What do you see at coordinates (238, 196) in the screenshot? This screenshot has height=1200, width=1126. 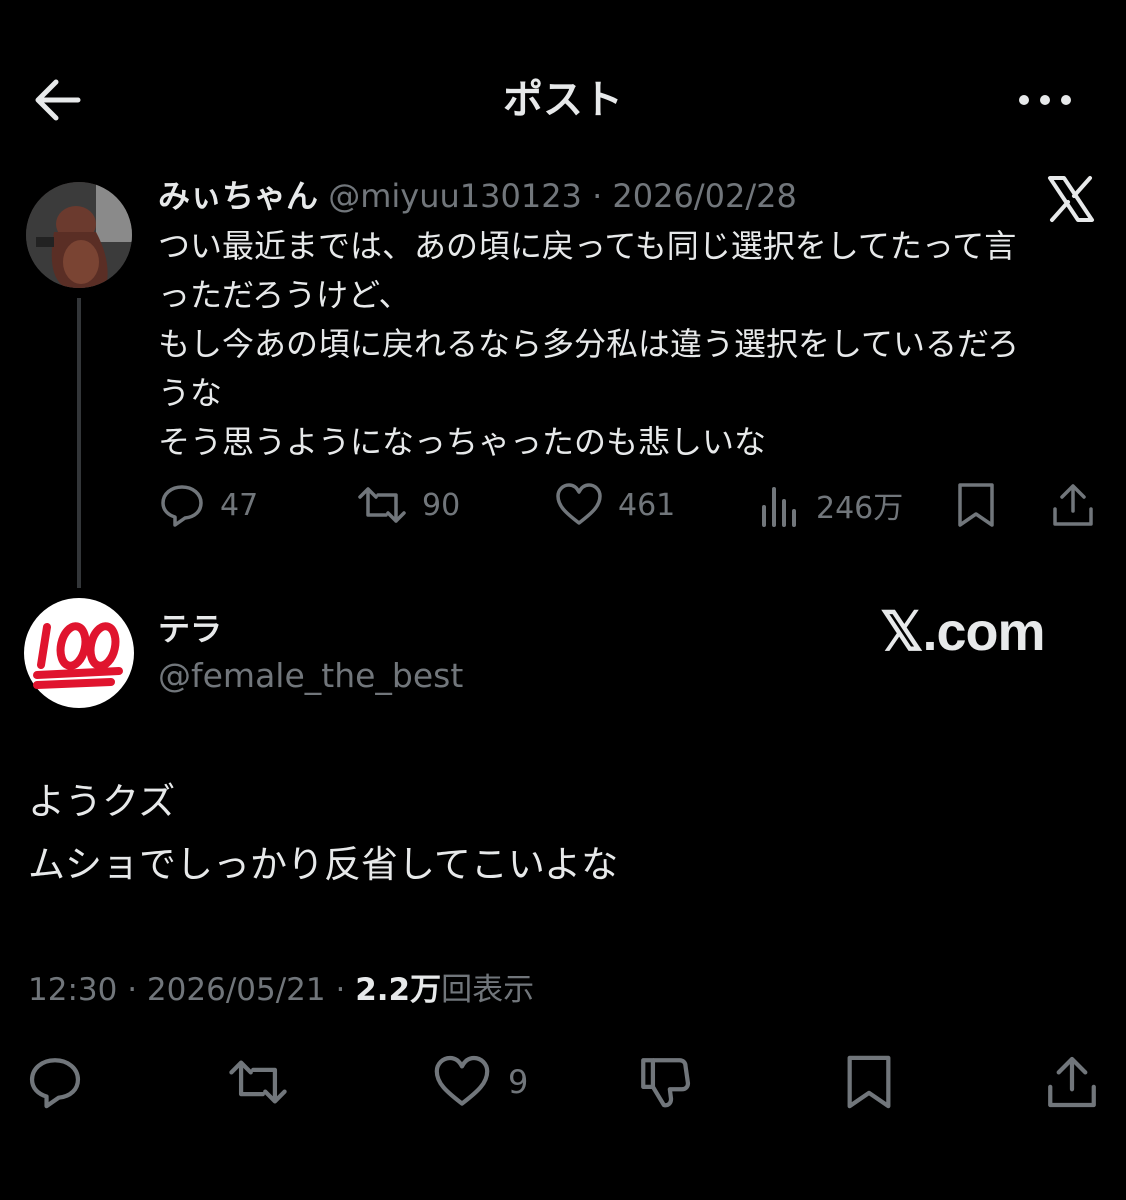 I see `display-name: みぃちゃん` at bounding box center [238, 196].